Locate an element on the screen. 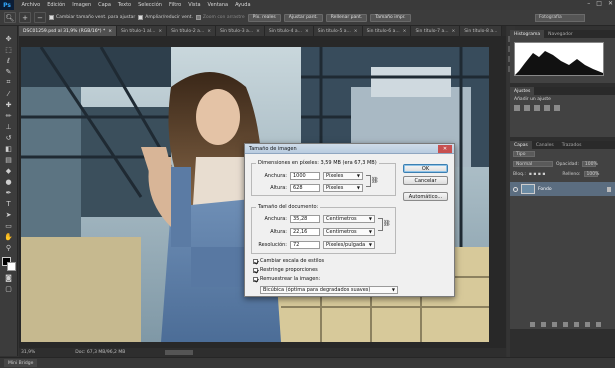  cancel-button: Cancelar is located at coordinates (425, 180).